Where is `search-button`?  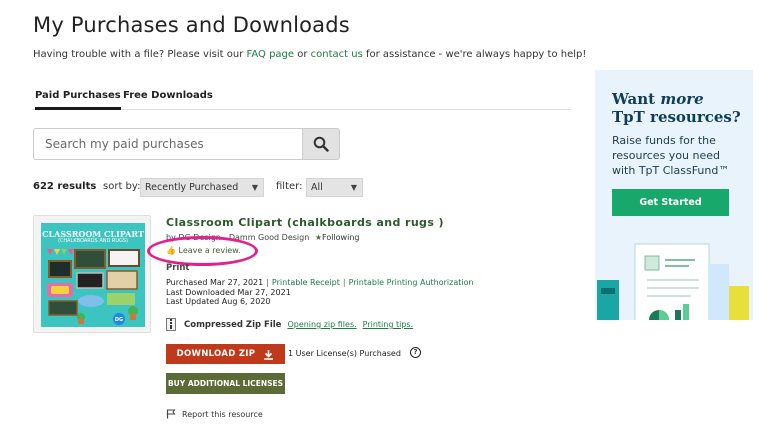
search-button is located at coordinates (321, 144).